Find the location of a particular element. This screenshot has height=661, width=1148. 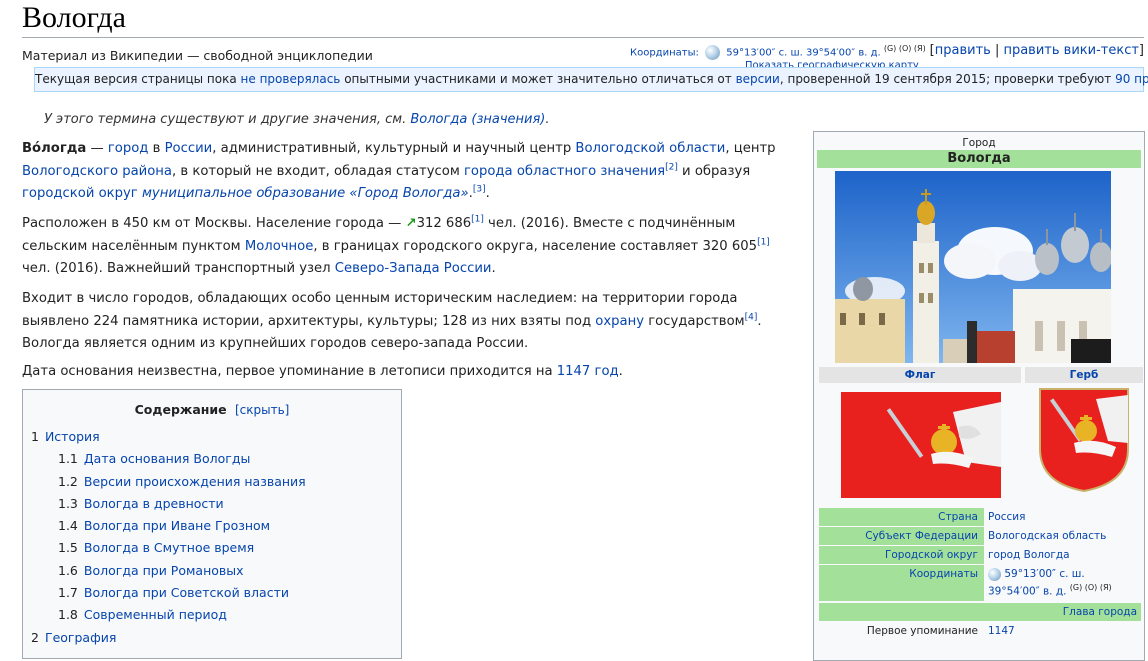

toc-item-label: Современный период is located at coordinates (155, 614).